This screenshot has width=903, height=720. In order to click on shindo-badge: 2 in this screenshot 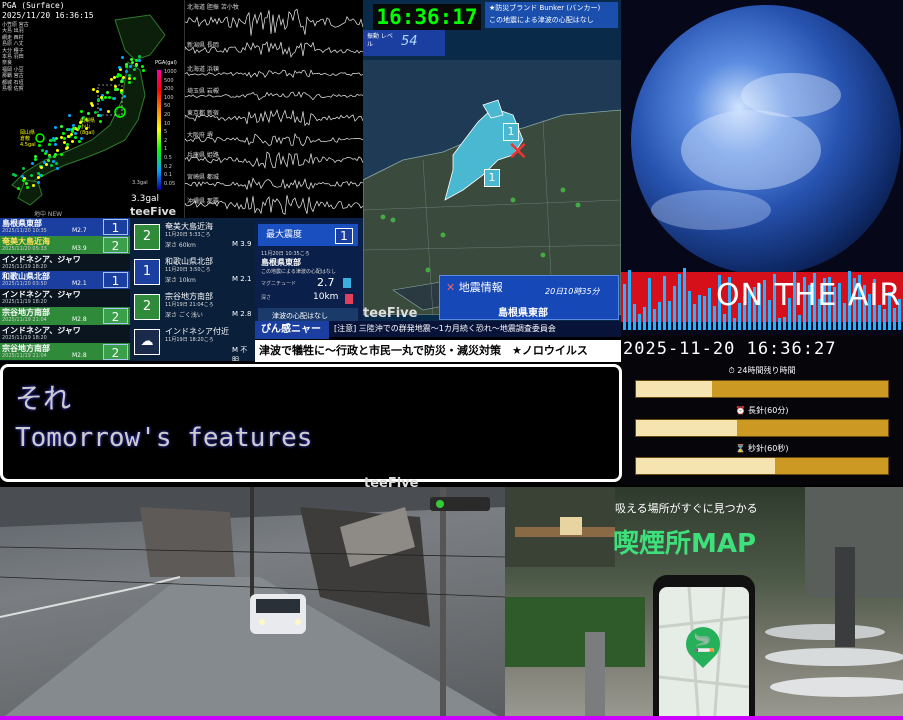, I will do `click(147, 237)`.